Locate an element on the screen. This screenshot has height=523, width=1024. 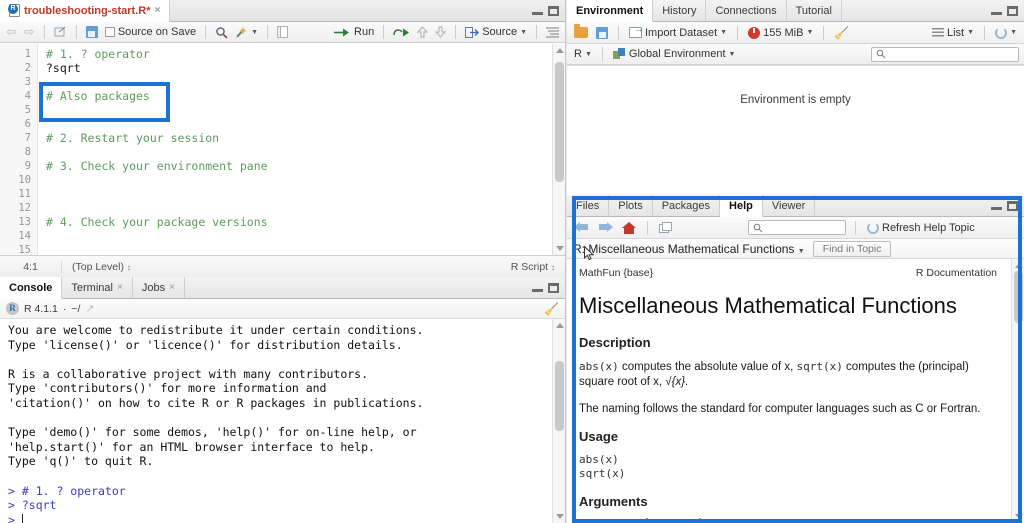
editor-scrollbar is located at coordinates (558, 149).